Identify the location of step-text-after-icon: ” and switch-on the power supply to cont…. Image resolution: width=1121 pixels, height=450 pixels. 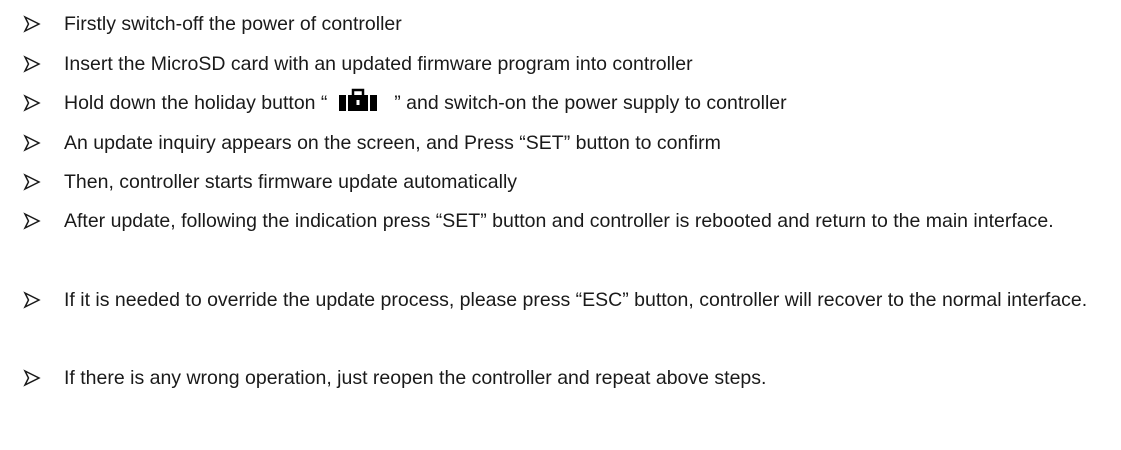
(590, 103).